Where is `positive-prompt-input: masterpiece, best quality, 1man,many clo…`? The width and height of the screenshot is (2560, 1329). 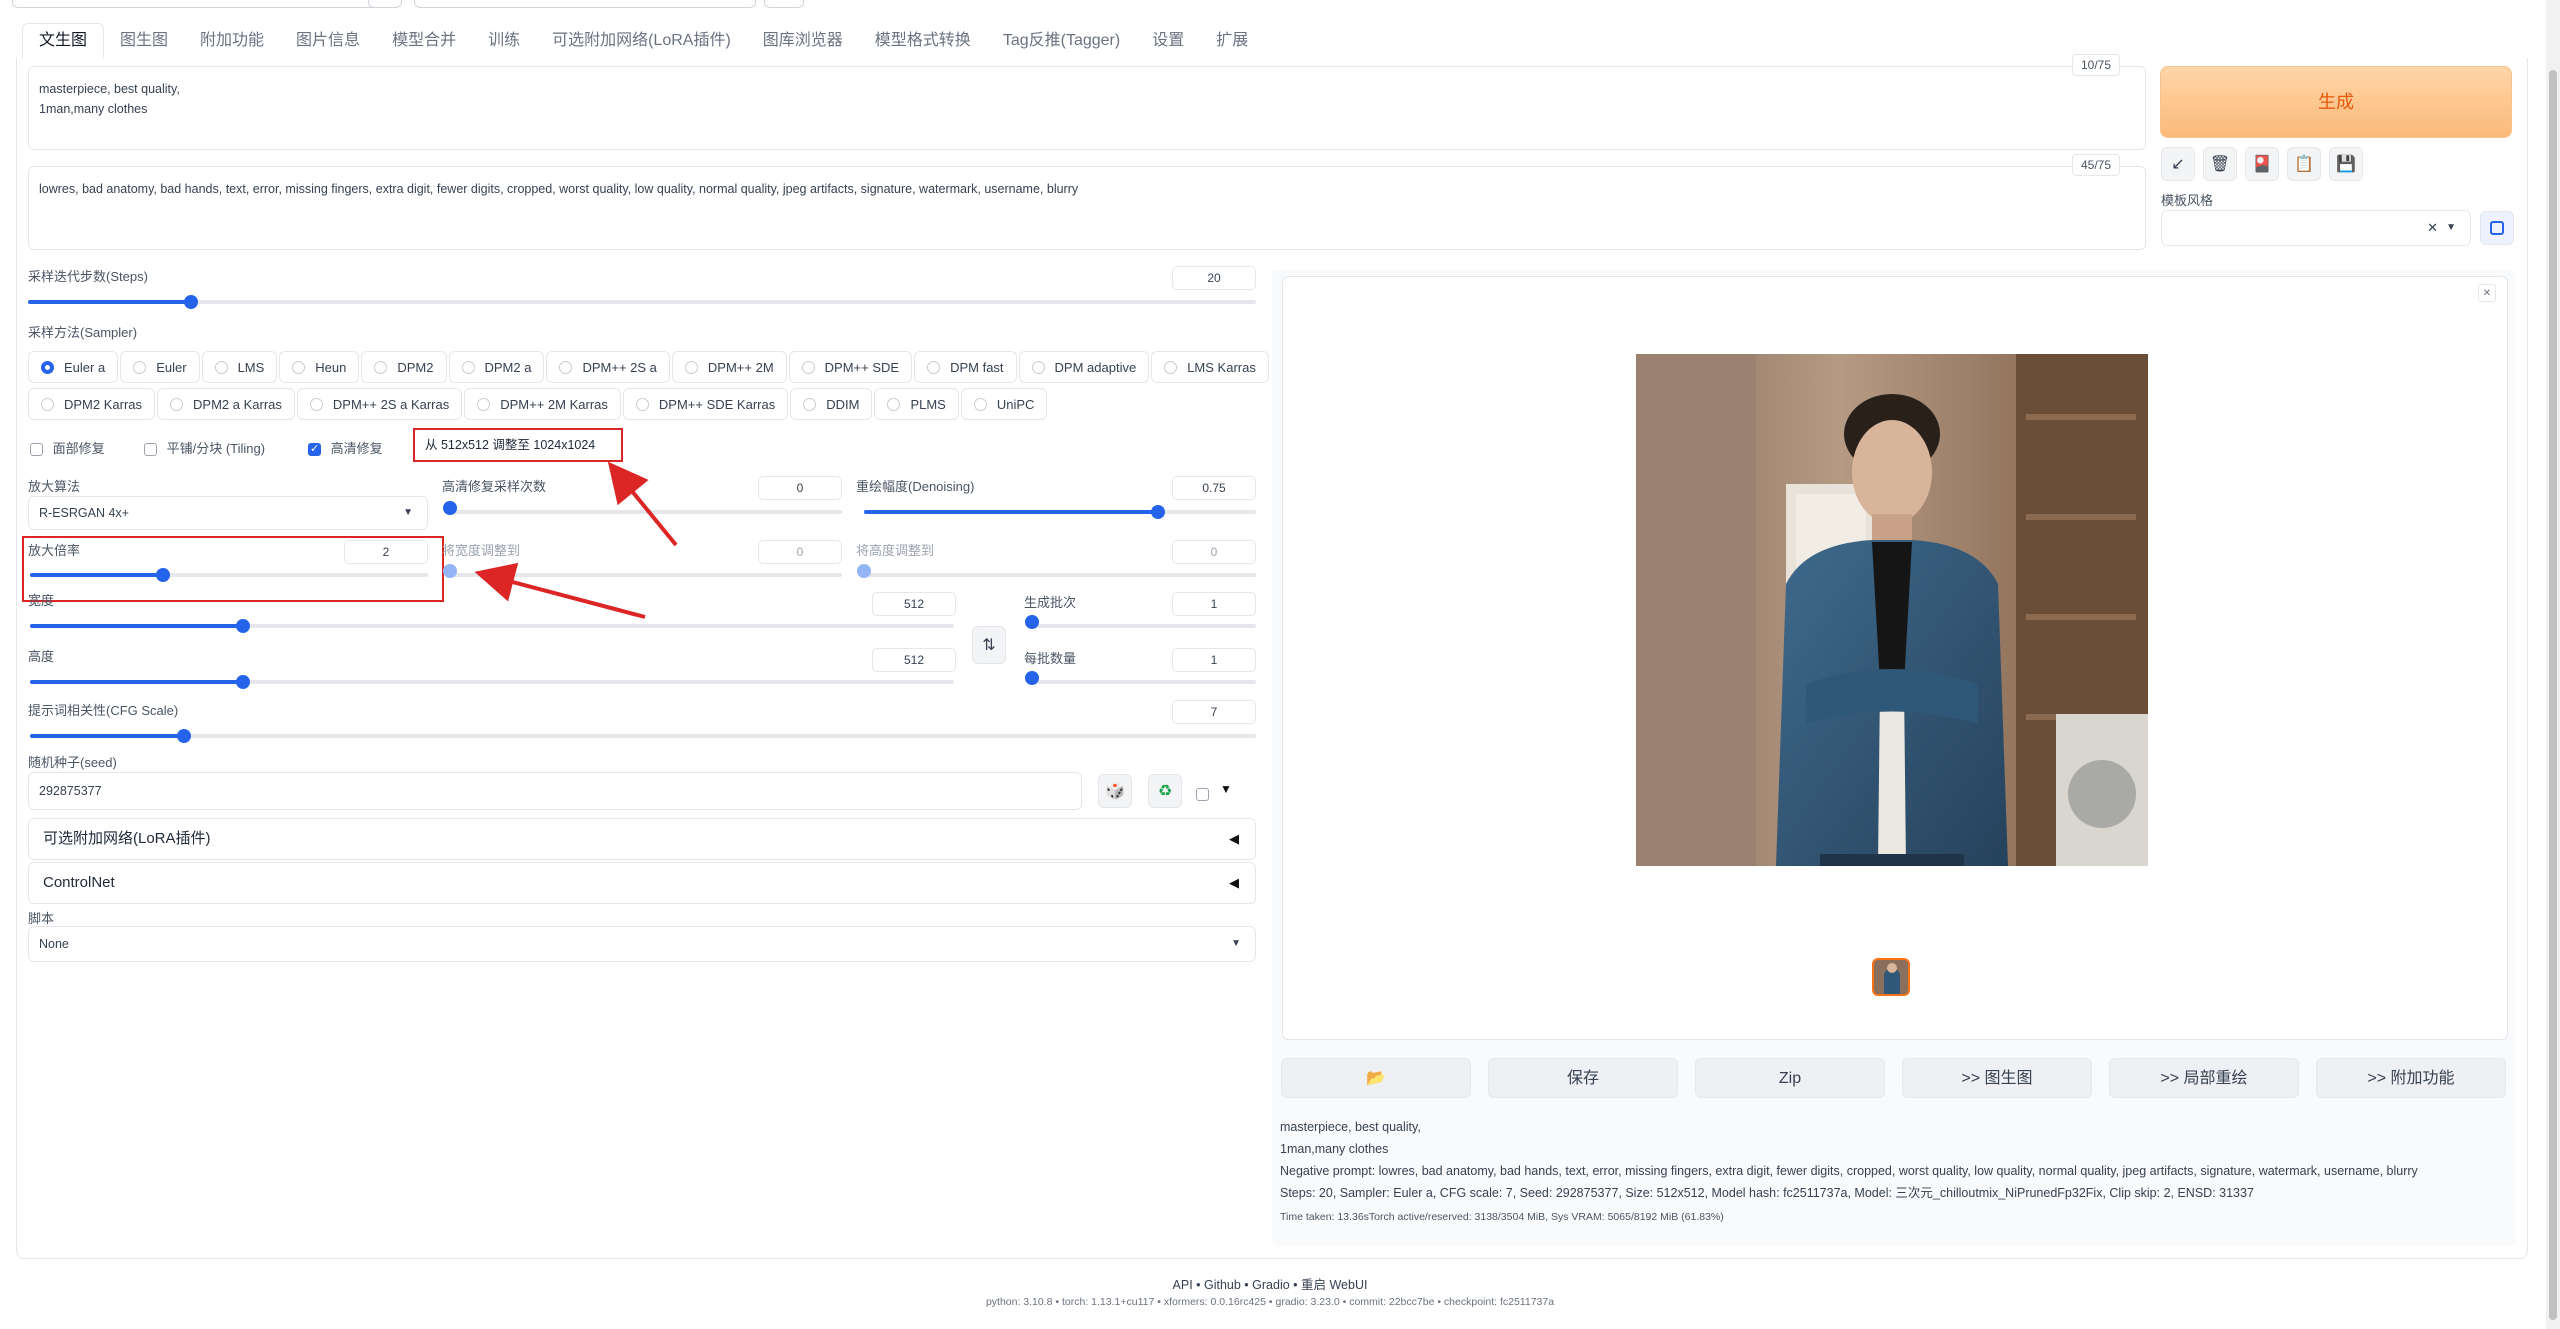 positive-prompt-input: masterpiece, best quality, 1man,many clo… is located at coordinates (1087, 108).